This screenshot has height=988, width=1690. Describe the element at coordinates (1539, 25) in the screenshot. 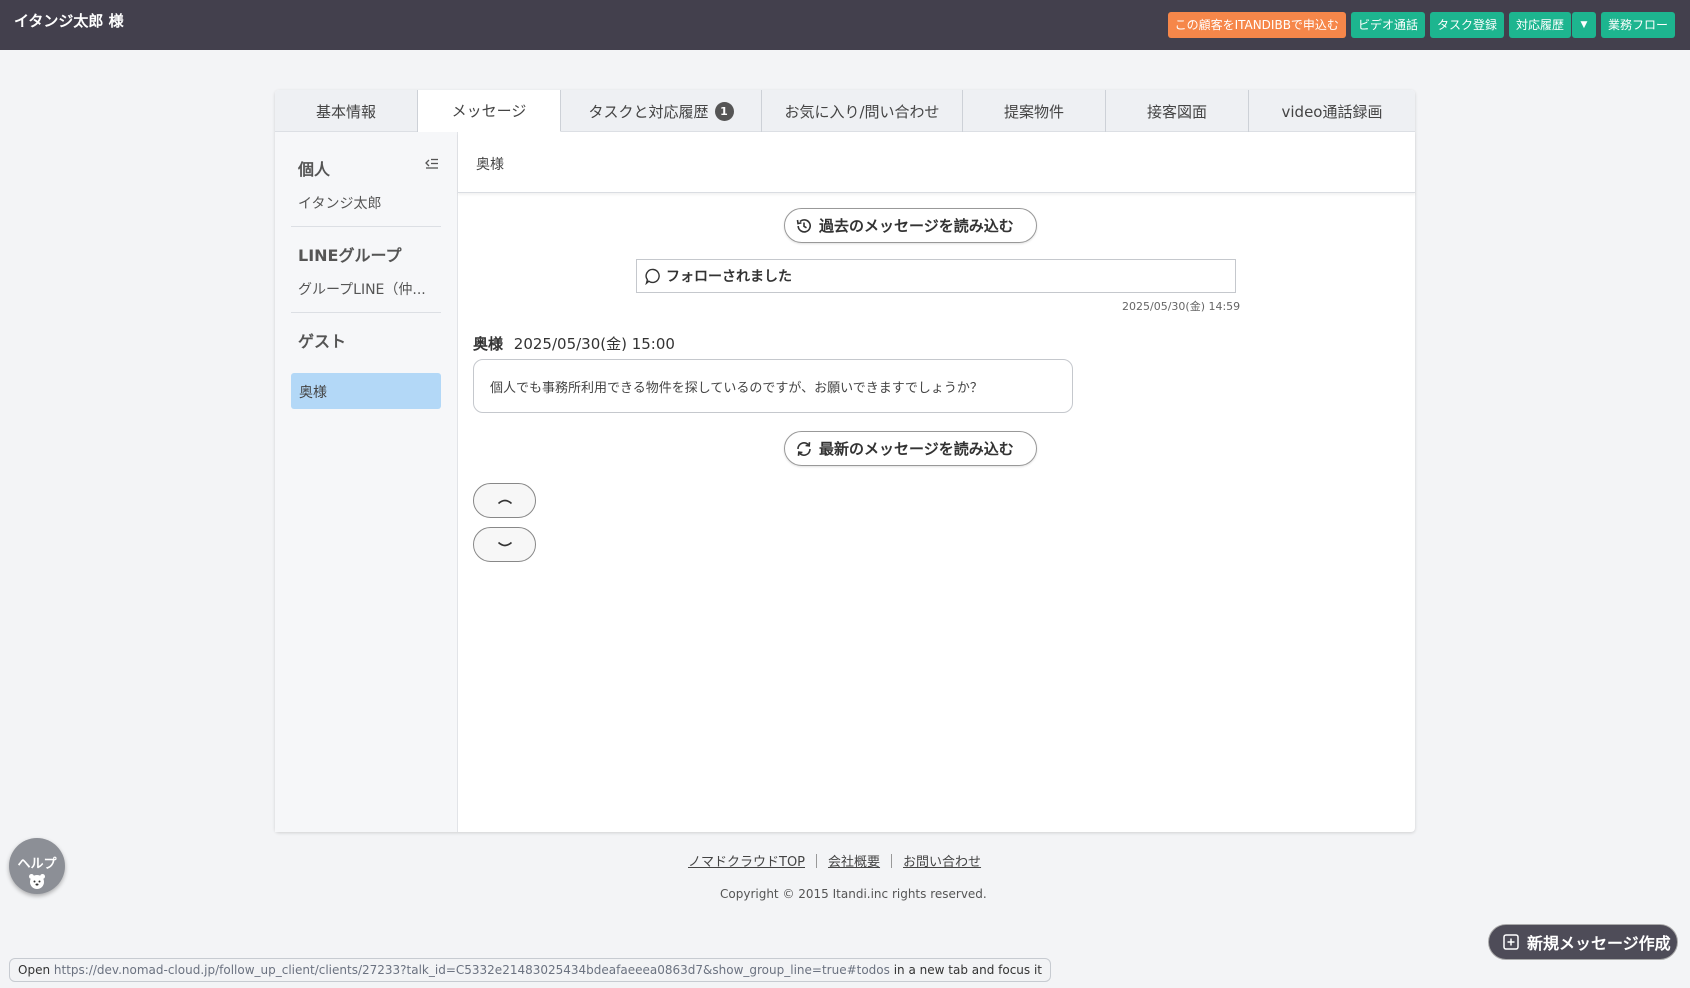

I see `history-button: 対応履歴` at that location.